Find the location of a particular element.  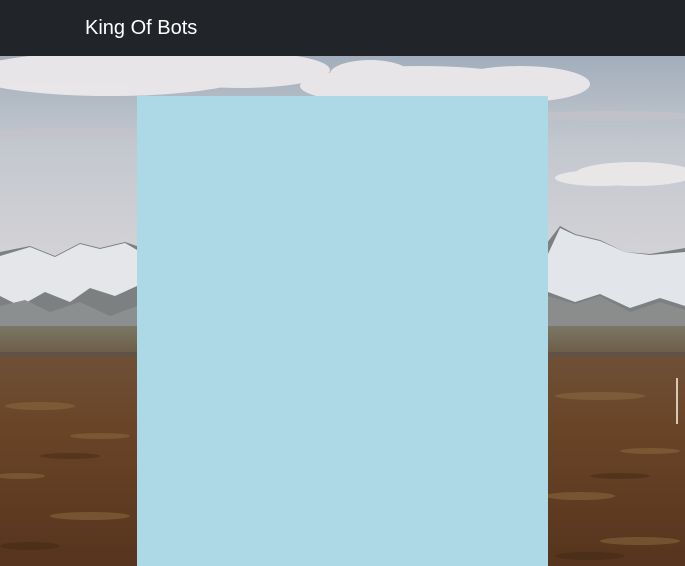

brand-link: King Of Bots is located at coordinates (141, 28).